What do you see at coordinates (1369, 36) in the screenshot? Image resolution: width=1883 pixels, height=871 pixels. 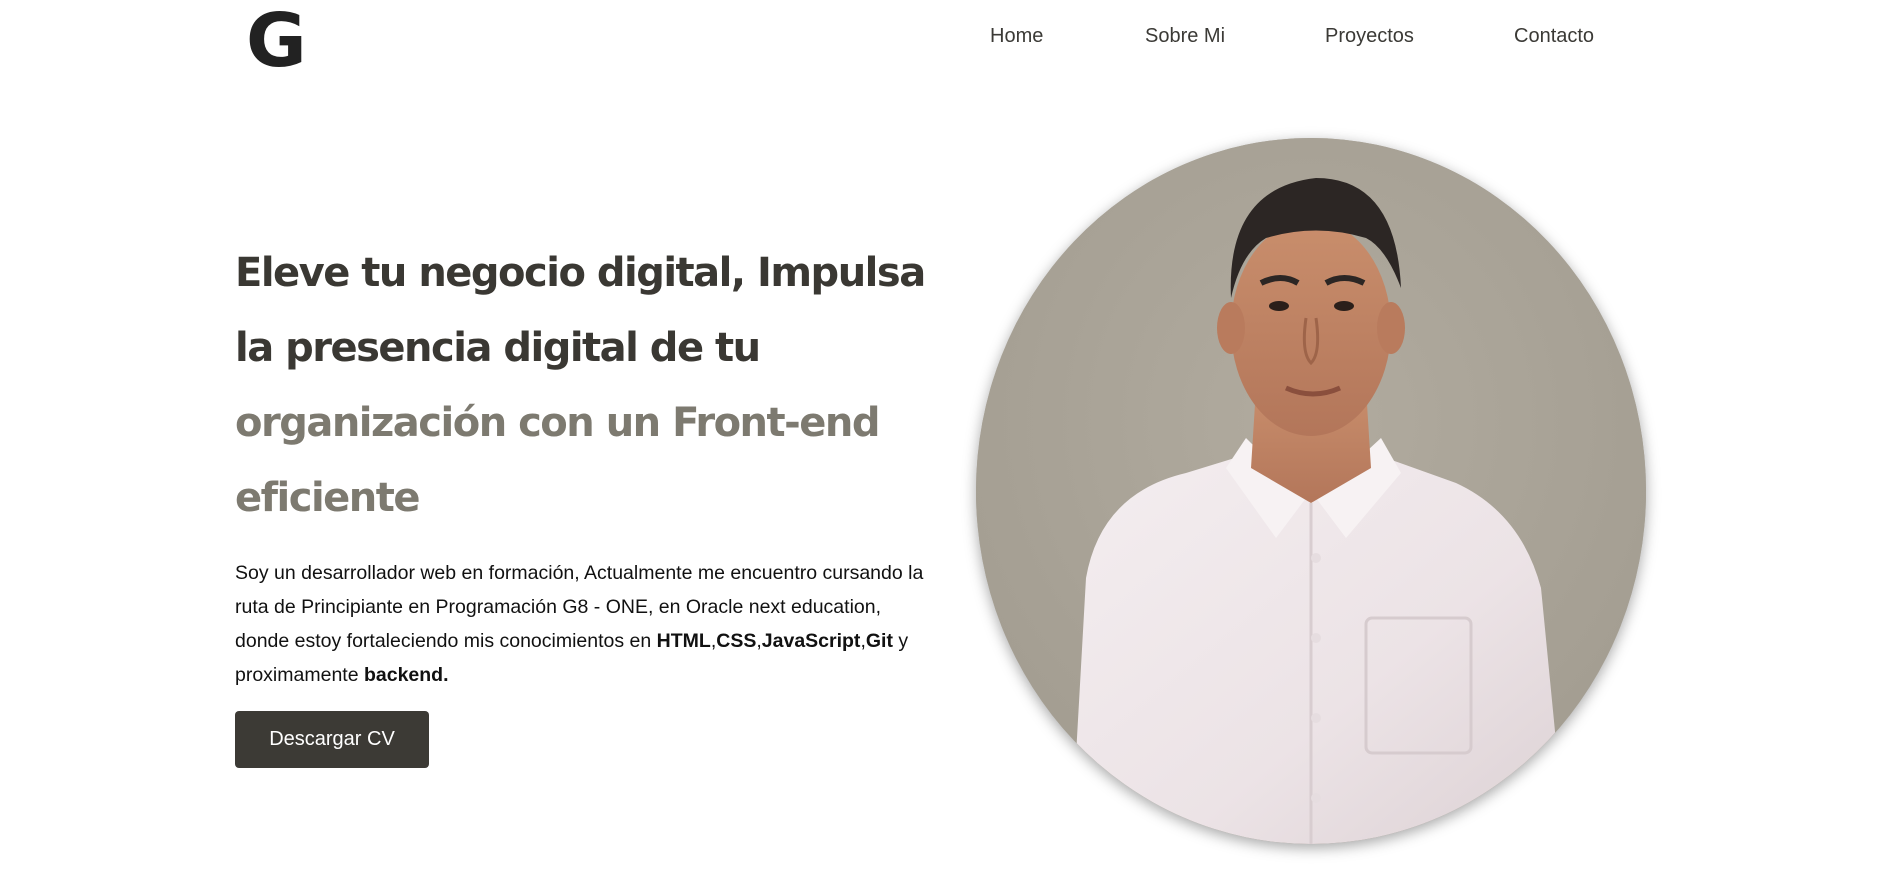 I see `nav-link-projects: Proyectos` at bounding box center [1369, 36].